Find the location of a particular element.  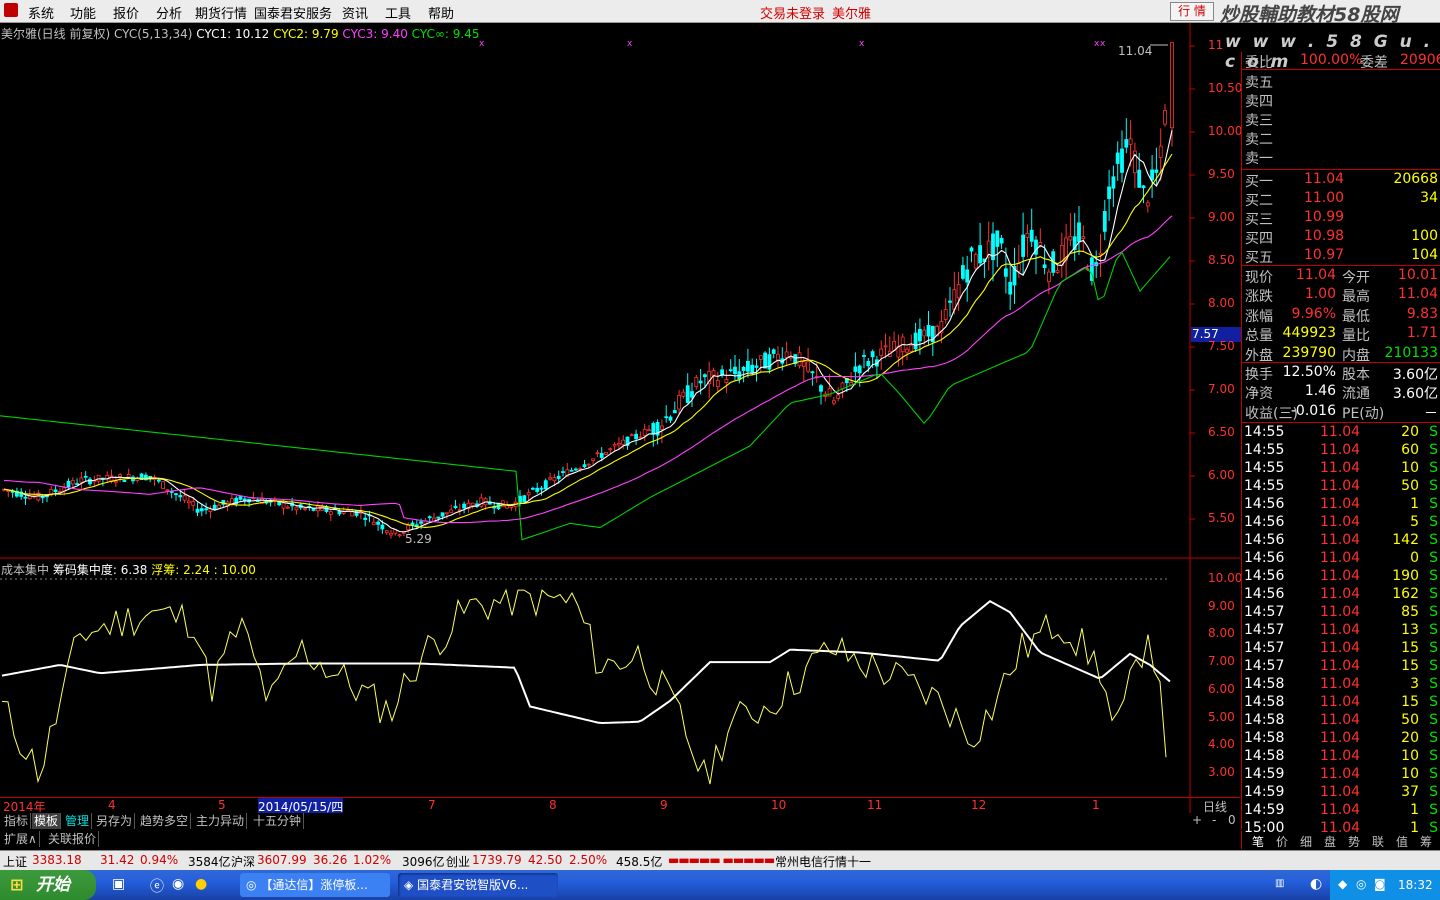

tab-trend: 趋势多空 is located at coordinates (165, 821).